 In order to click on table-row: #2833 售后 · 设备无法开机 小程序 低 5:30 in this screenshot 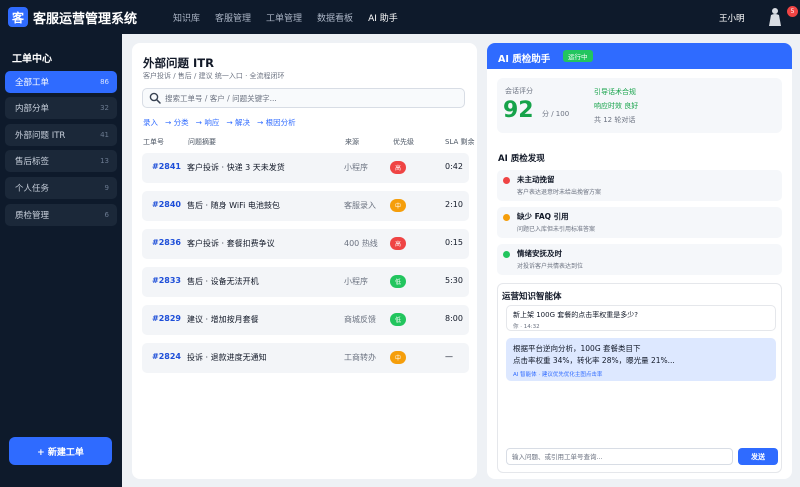, I will do `click(305, 282)`.